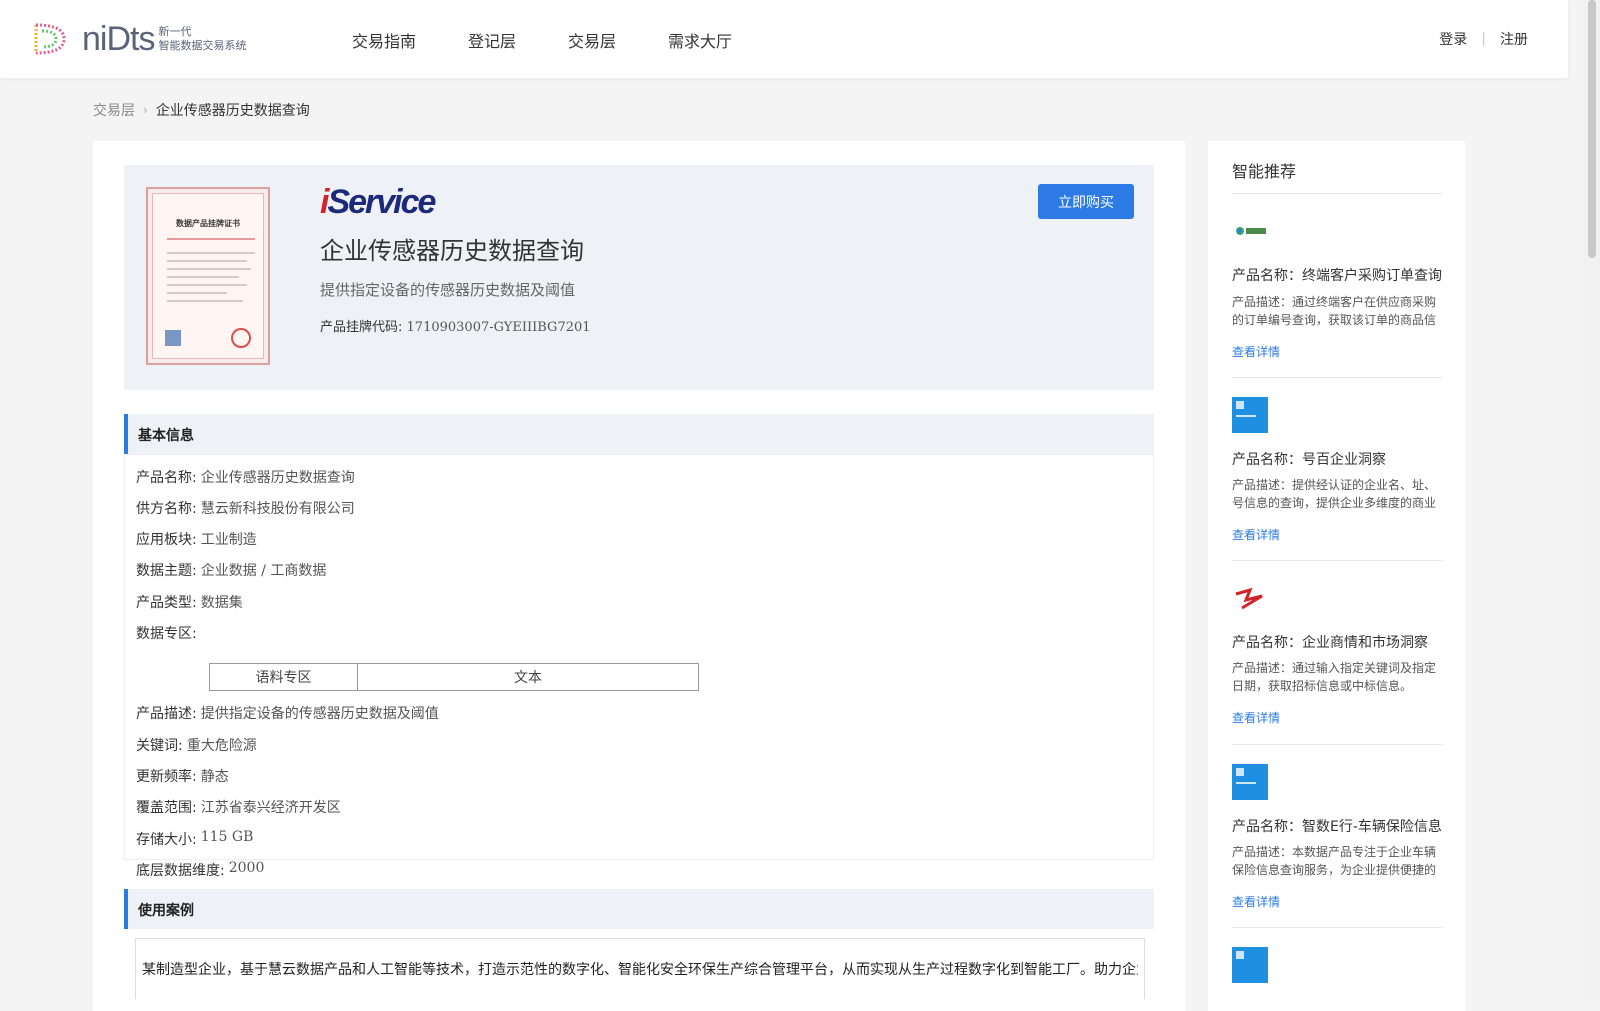  Describe the element at coordinates (277, 509) in the screenshot. I see `info-value: 慧云新科技股份有限公司` at that location.